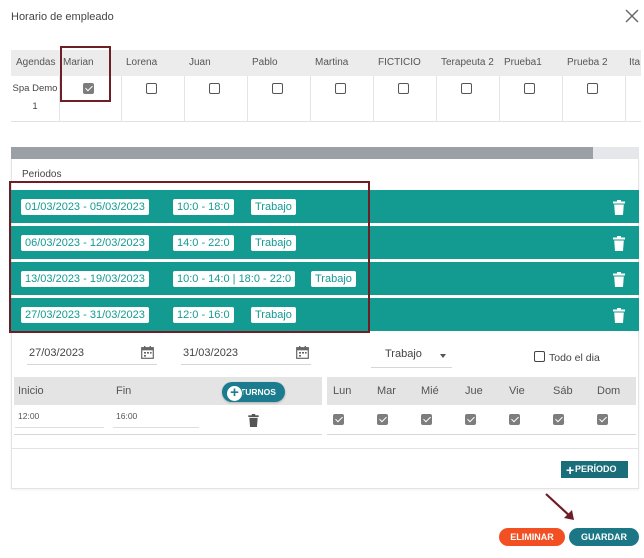 Image resolution: width=644 pixels, height=558 pixels. I want to click on weekday-checkbox-mon, so click(338, 419).